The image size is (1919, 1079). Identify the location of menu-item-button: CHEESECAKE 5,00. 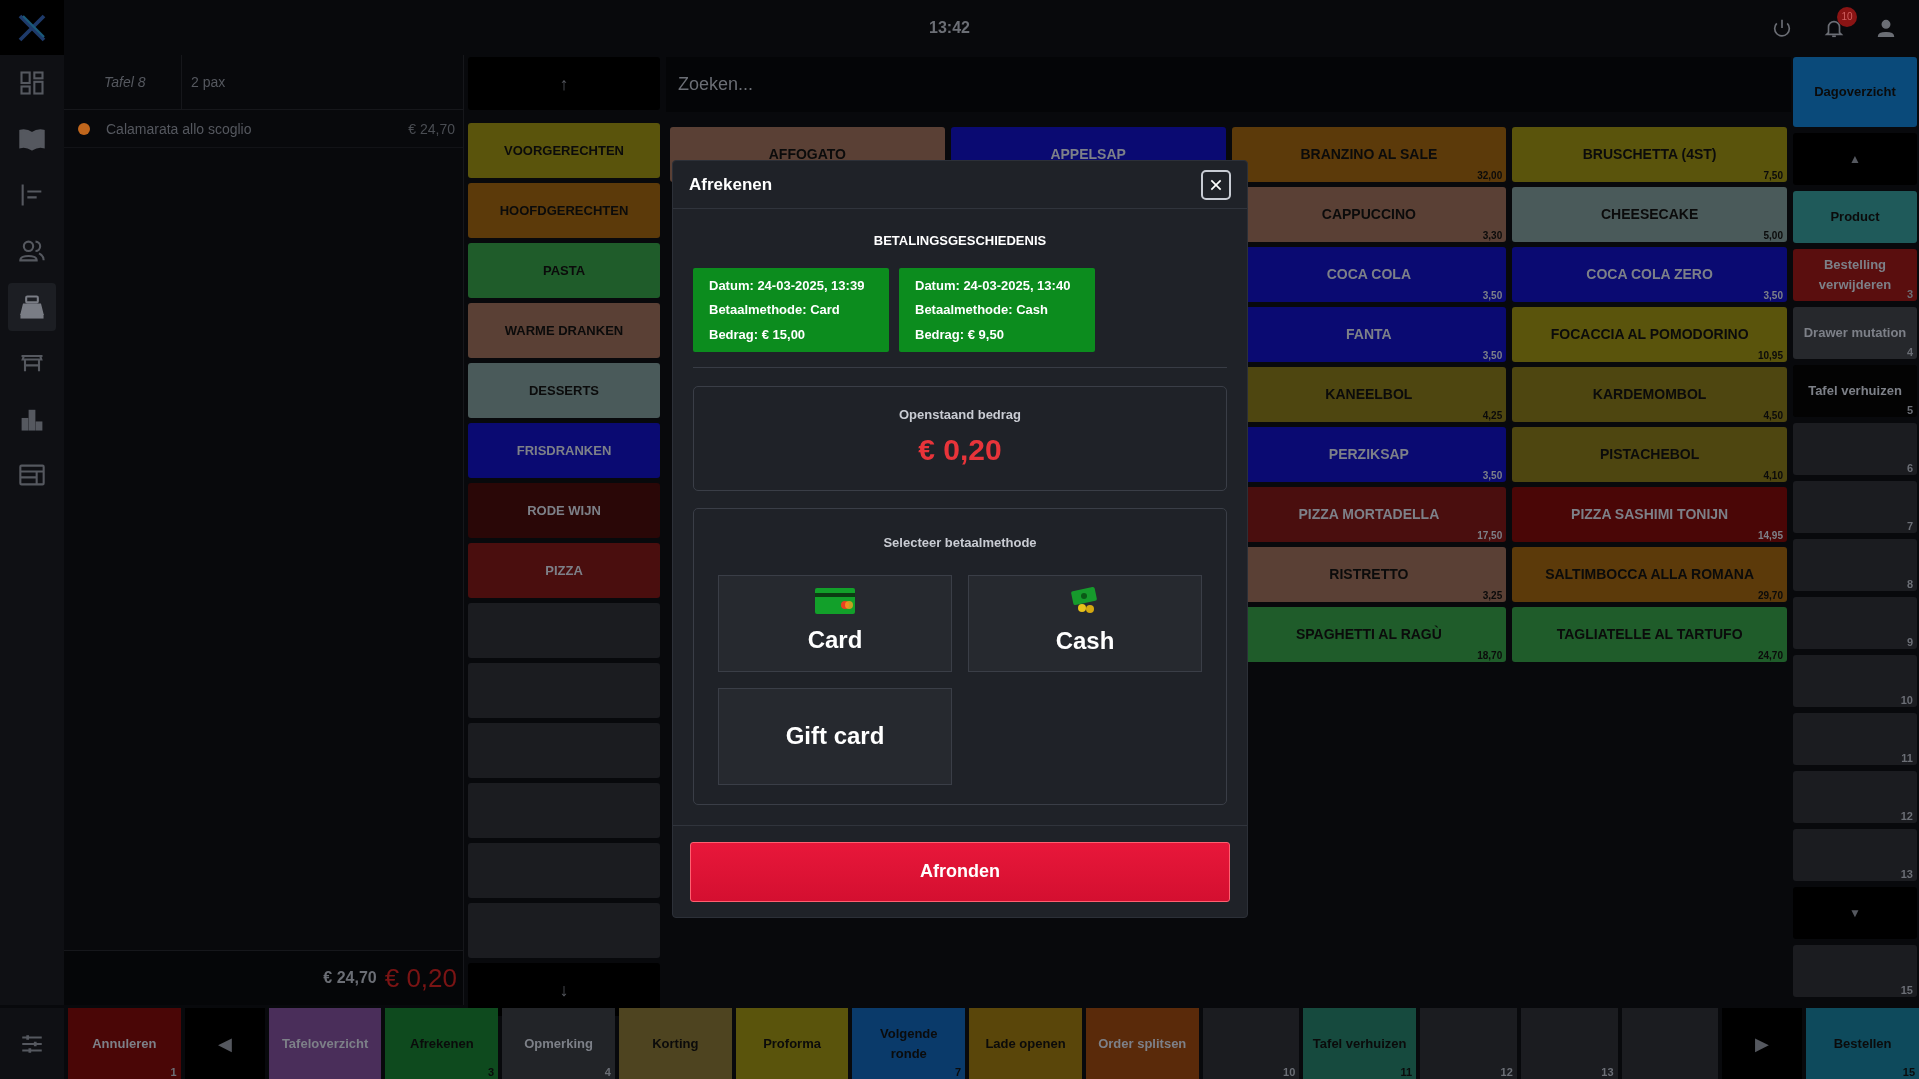
(1649, 214).